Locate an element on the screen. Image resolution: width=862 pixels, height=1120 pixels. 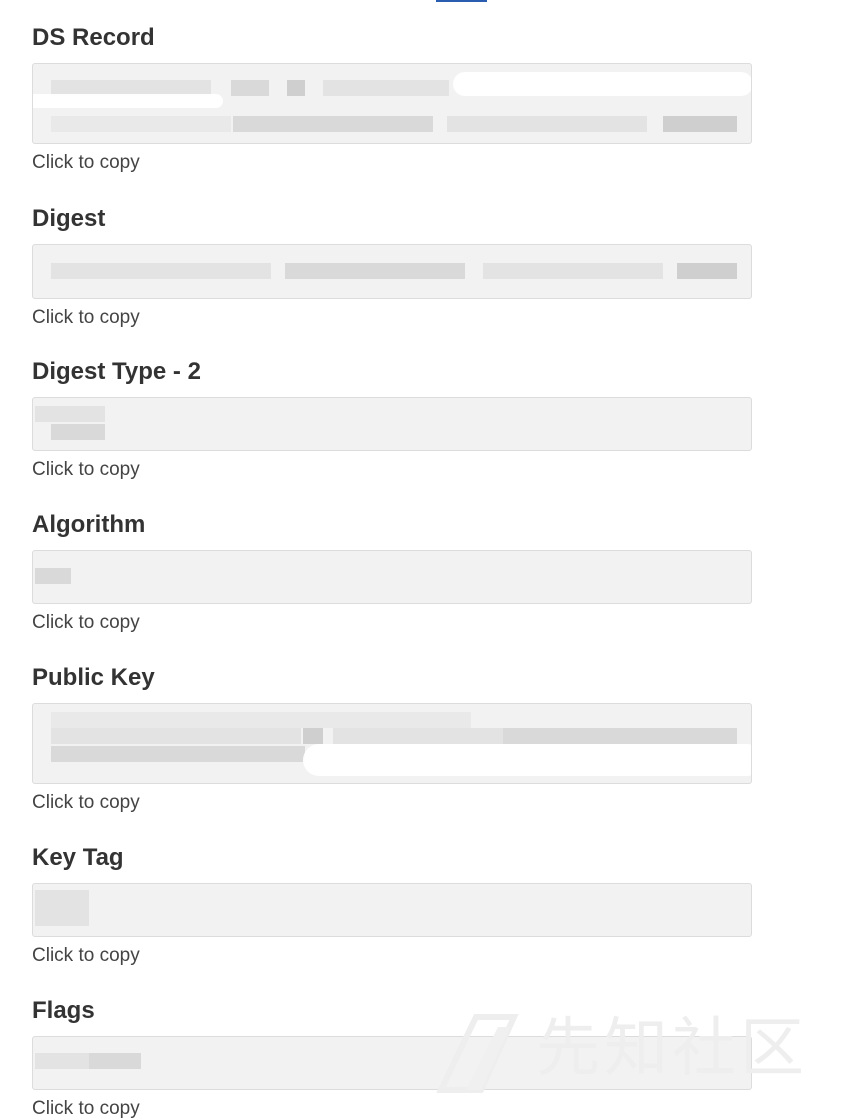
field-label: Key Tag is located at coordinates (78, 857).